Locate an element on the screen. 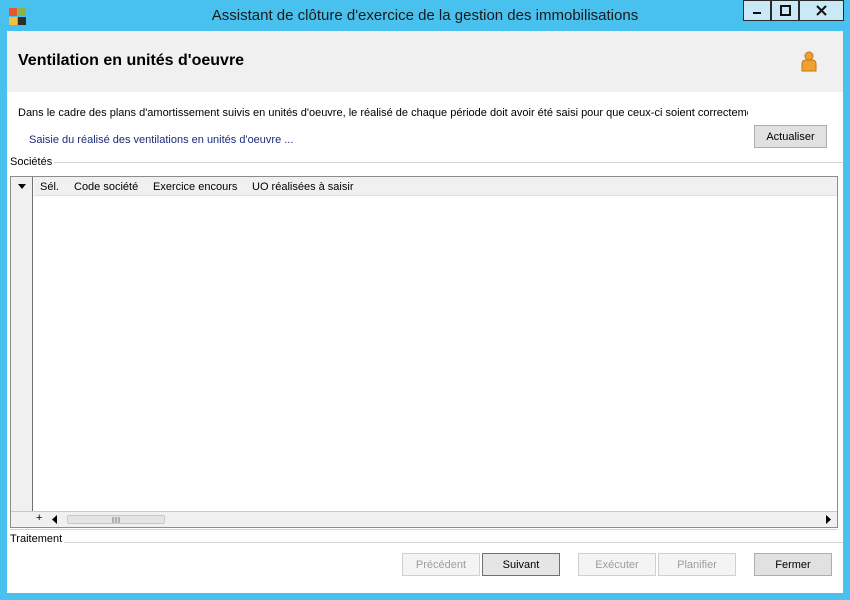 This screenshot has width=850, height=600. companies-group-line is located at coordinates (447, 162).